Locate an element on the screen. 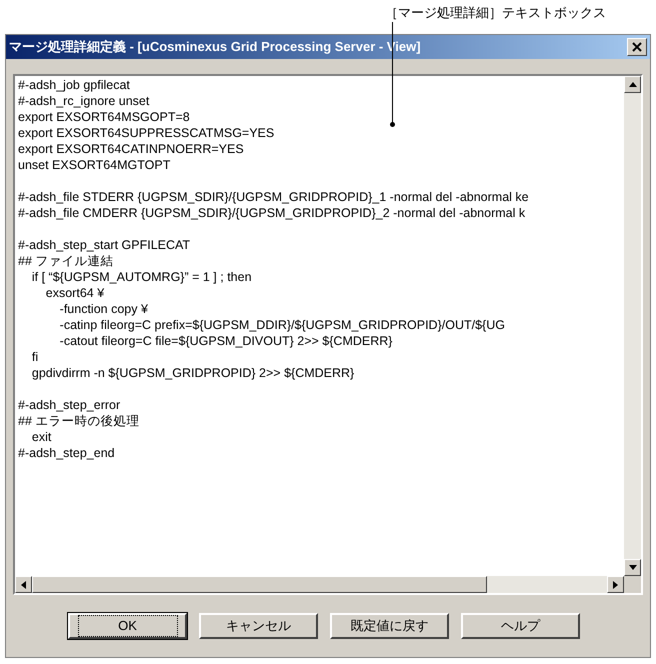  code-line: export EXSORT64SUPPRESSCATMSG=YES is located at coordinates (146, 133).